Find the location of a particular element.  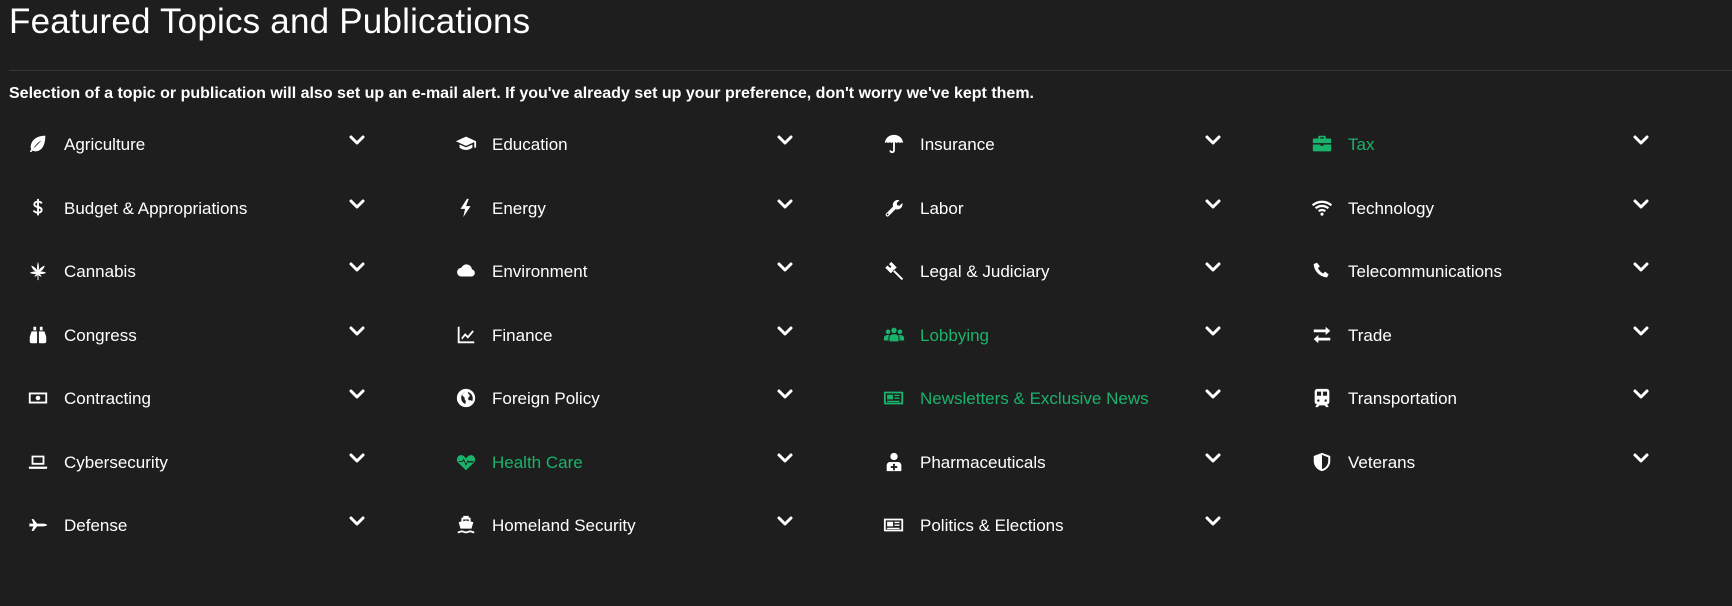

users-icon is located at coordinates (894, 335).